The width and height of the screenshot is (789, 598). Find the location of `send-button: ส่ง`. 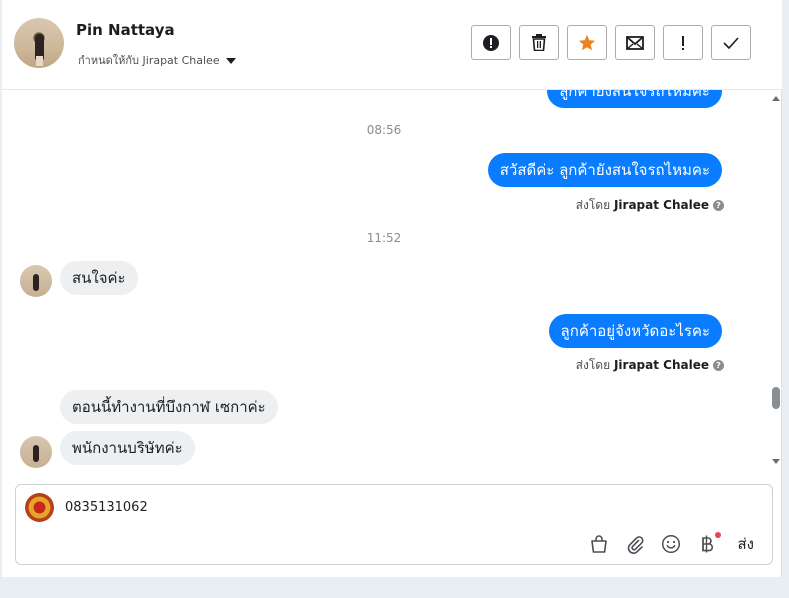

send-button: ส่ง is located at coordinates (746, 544).